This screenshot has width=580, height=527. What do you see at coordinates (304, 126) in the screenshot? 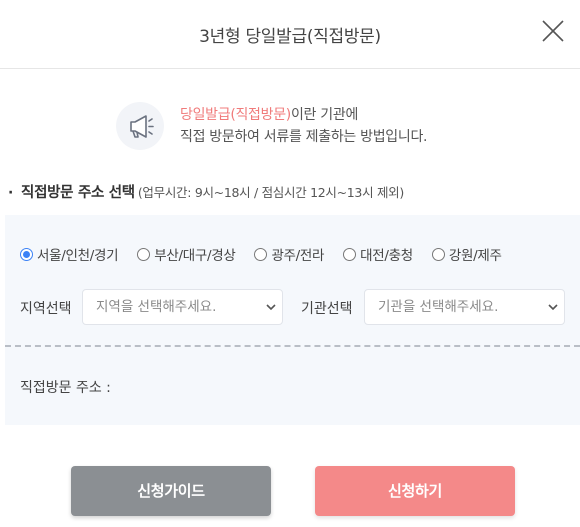
I see `intro-text: 당일발급(직접방문)이란 기관에 직접 방문하여 서류를 제출하는 방법입니다.` at bounding box center [304, 126].